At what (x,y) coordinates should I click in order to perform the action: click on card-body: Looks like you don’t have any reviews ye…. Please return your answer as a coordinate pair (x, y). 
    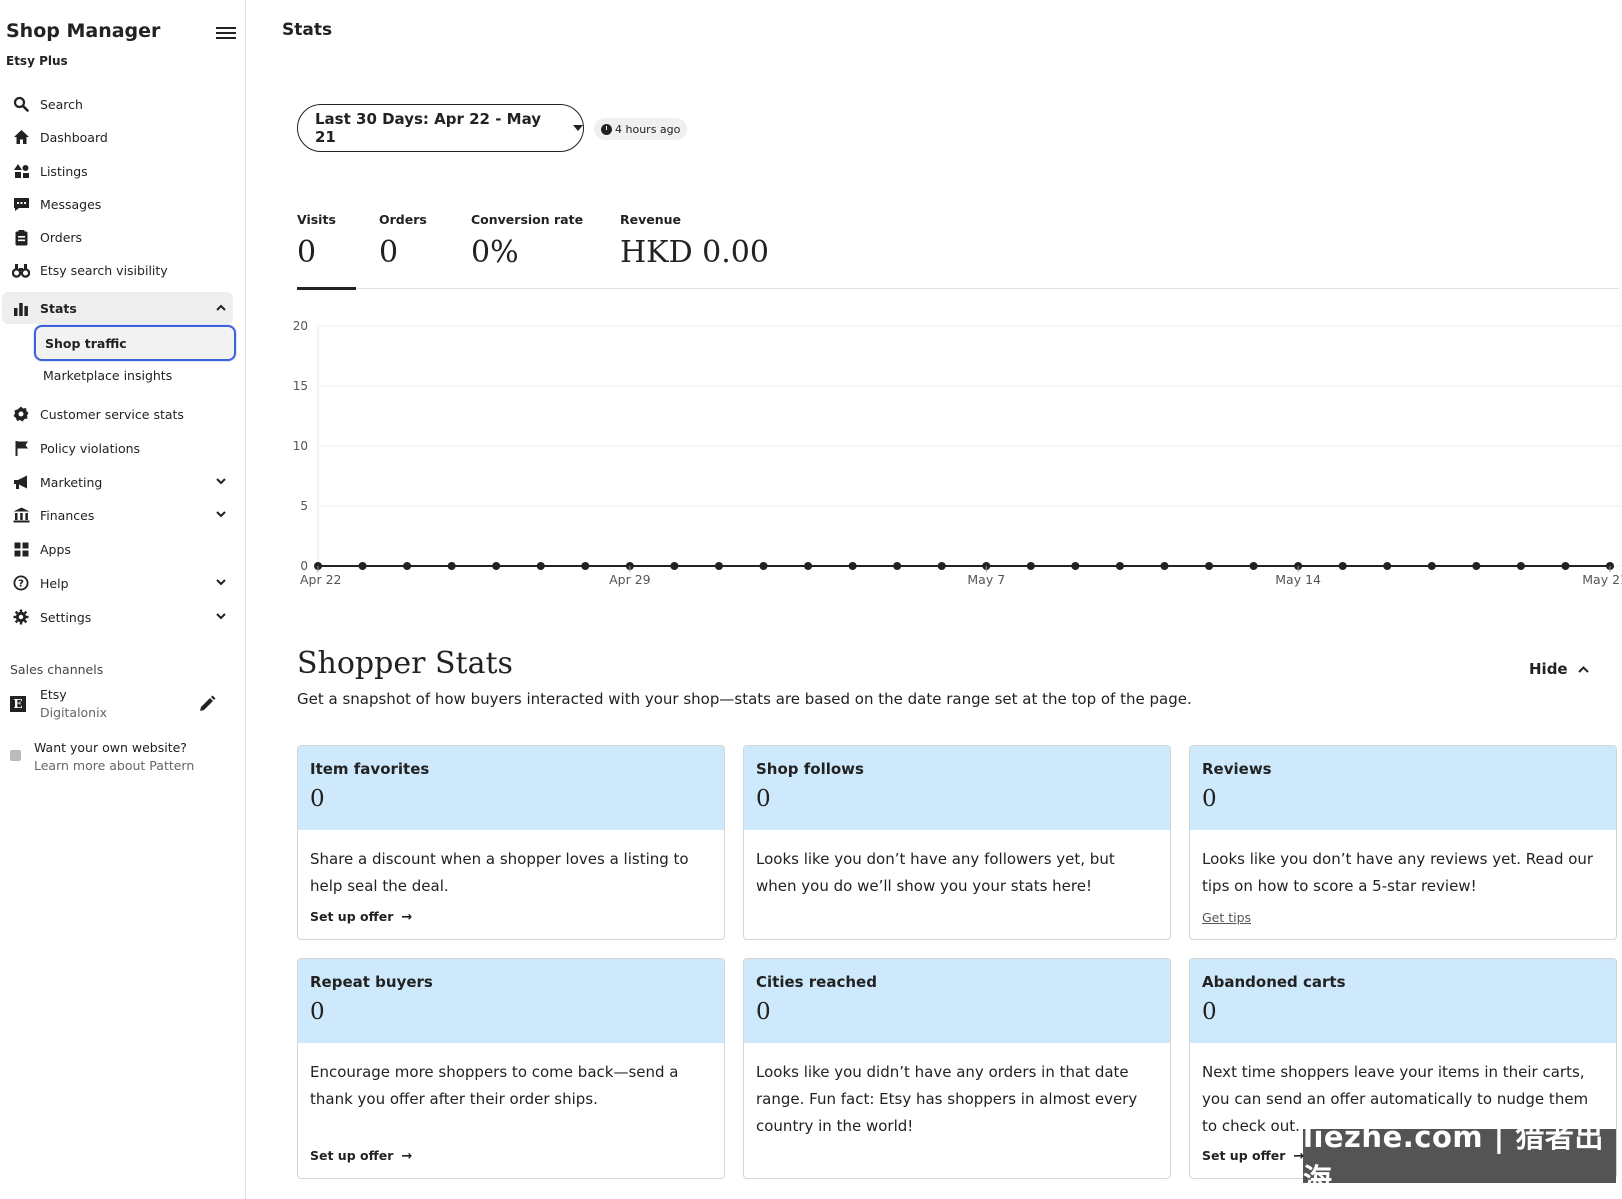
    Looking at the image, I should click on (1398, 872).